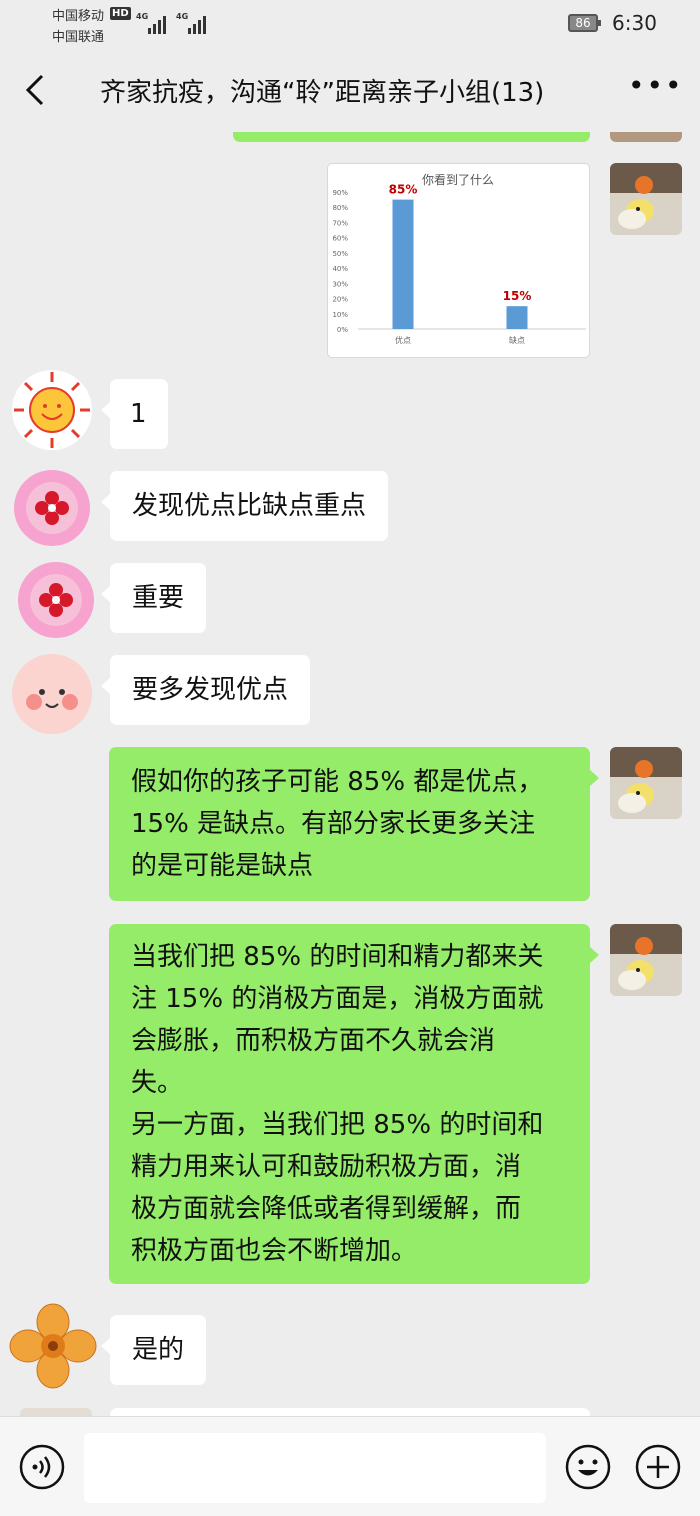 This screenshot has height=1516, width=700. Describe the element at coordinates (584, 23) in the screenshot. I see `battery-icon: 86` at that location.